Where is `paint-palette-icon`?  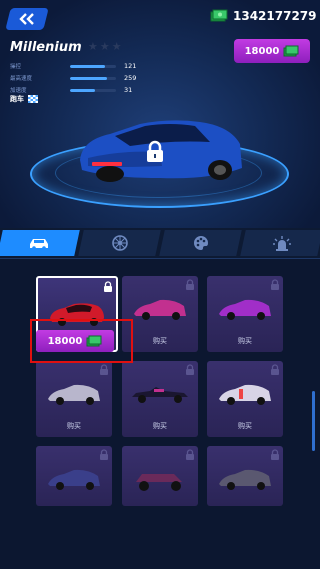
paint-palette-icon is located at coordinates (200, 243).